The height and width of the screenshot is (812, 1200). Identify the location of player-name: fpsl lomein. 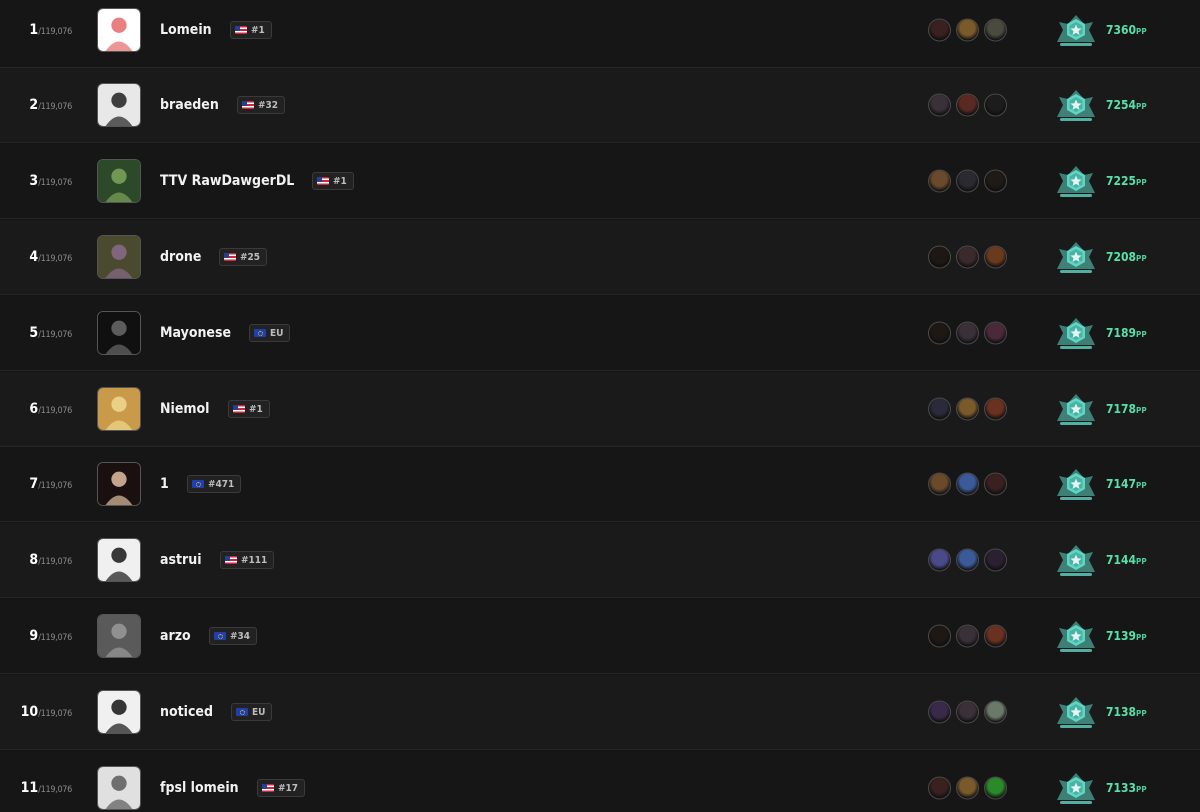
(199, 788).